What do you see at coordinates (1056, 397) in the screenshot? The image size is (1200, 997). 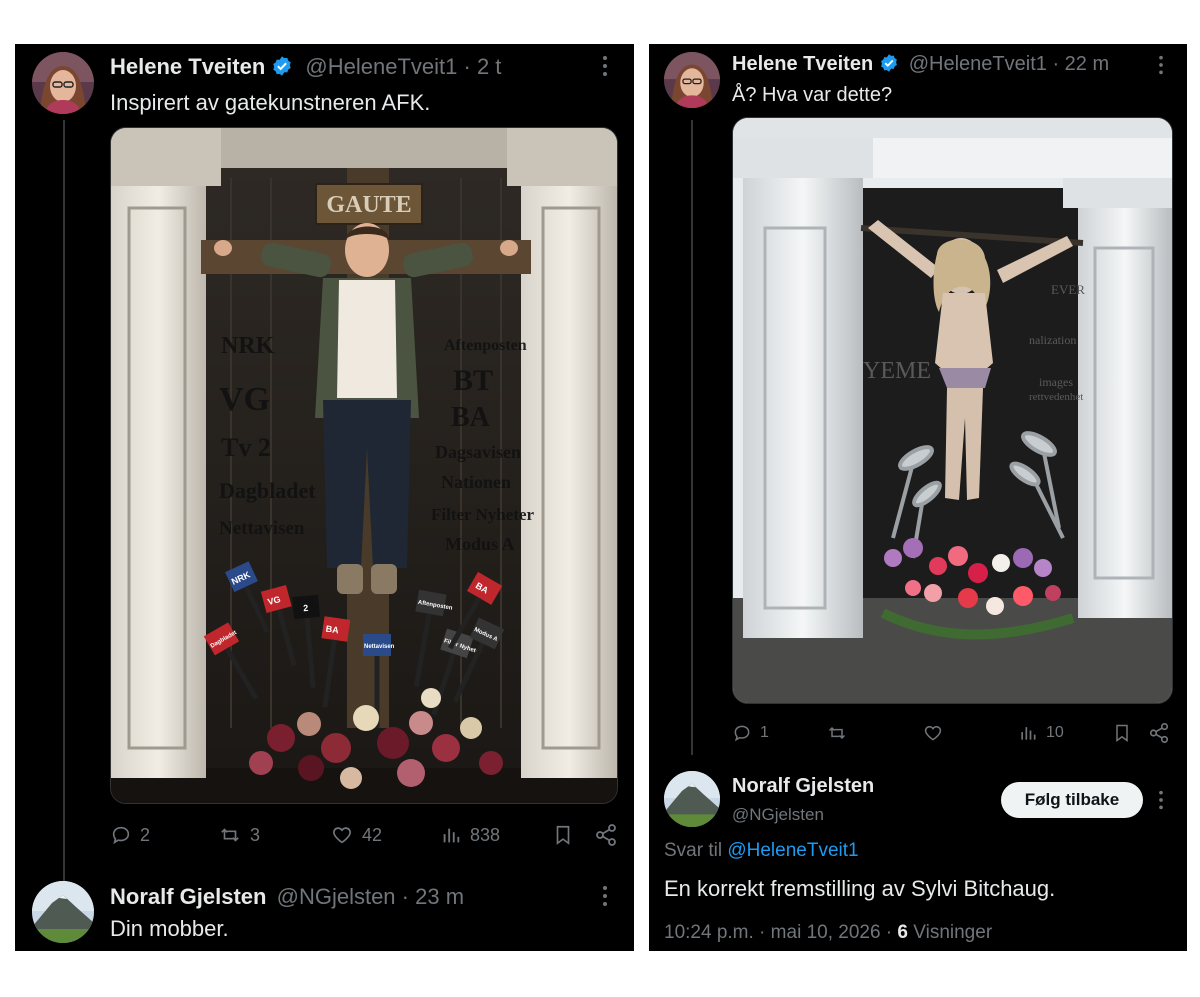 I see `wall-word: rettvedenhet` at bounding box center [1056, 397].